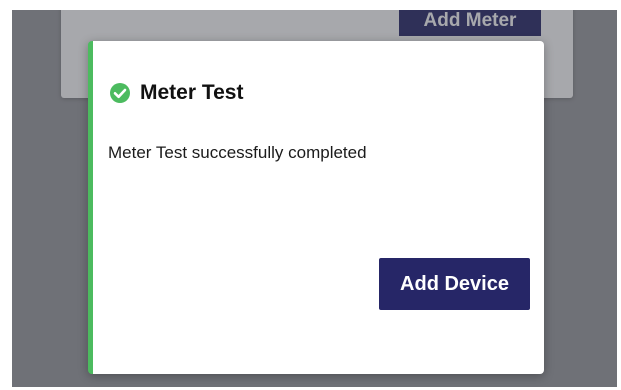 This screenshot has height=390, width=621. I want to click on check-circle-icon, so click(120, 93).